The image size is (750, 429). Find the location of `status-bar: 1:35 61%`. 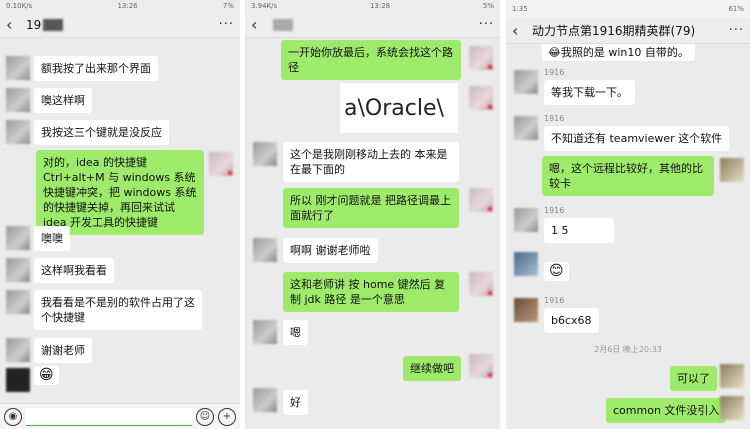

status-bar: 1:35 61% is located at coordinates (628, 9).